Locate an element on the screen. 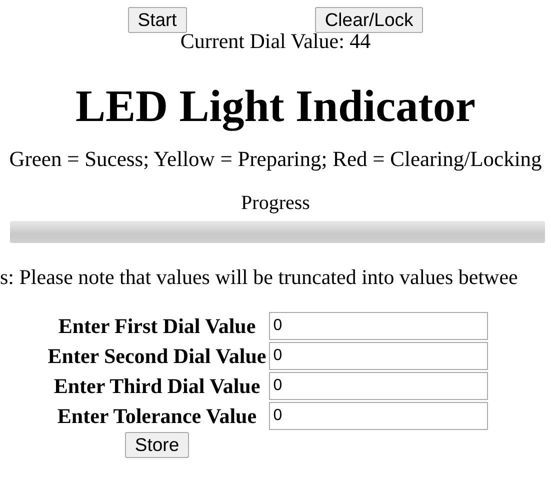 This screenshot has width=551, height=497. progress-label: Progress is located at coordinates (275, 204).